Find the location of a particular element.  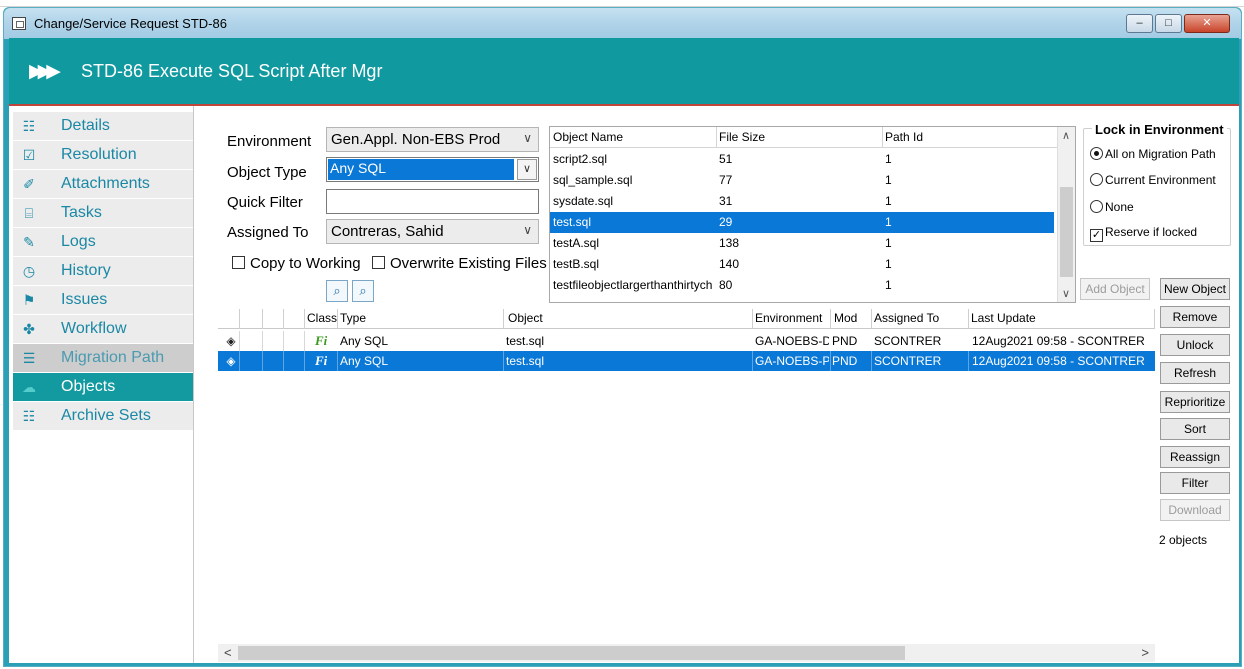

quick-filter-input is located at coordinates (432, 201).